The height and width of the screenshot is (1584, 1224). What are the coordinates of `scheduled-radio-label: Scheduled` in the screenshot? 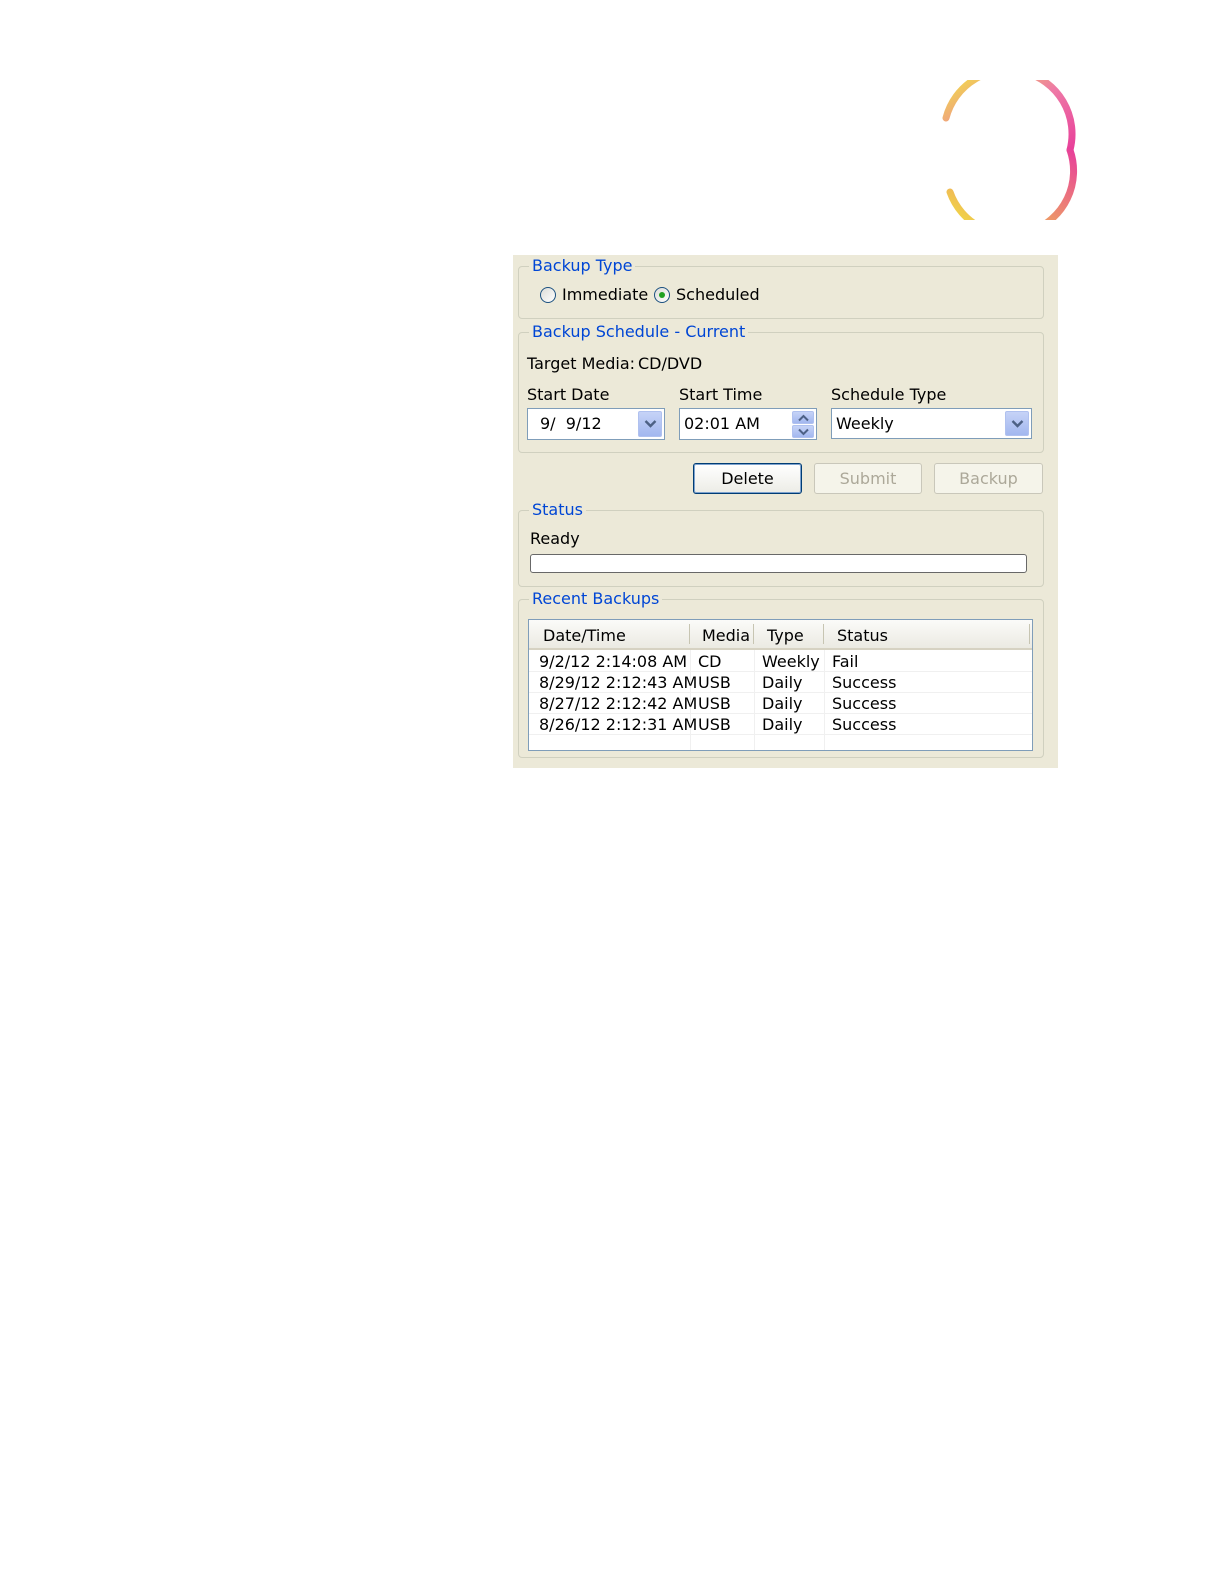 It's located at (718, 295).